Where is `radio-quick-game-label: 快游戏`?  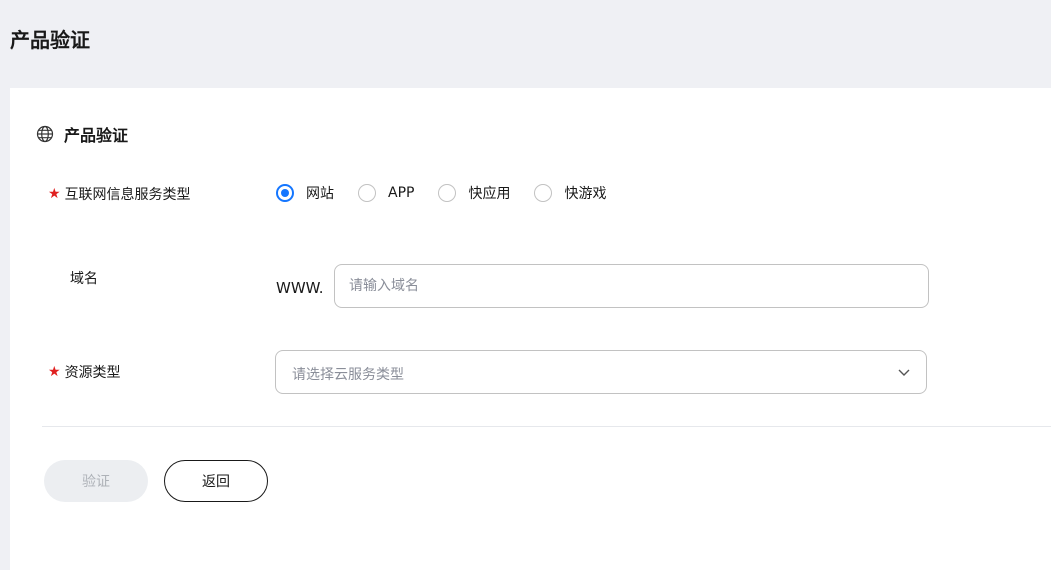 radio-quick-game-label: 快游戏 is located at coordinates (585, 194).